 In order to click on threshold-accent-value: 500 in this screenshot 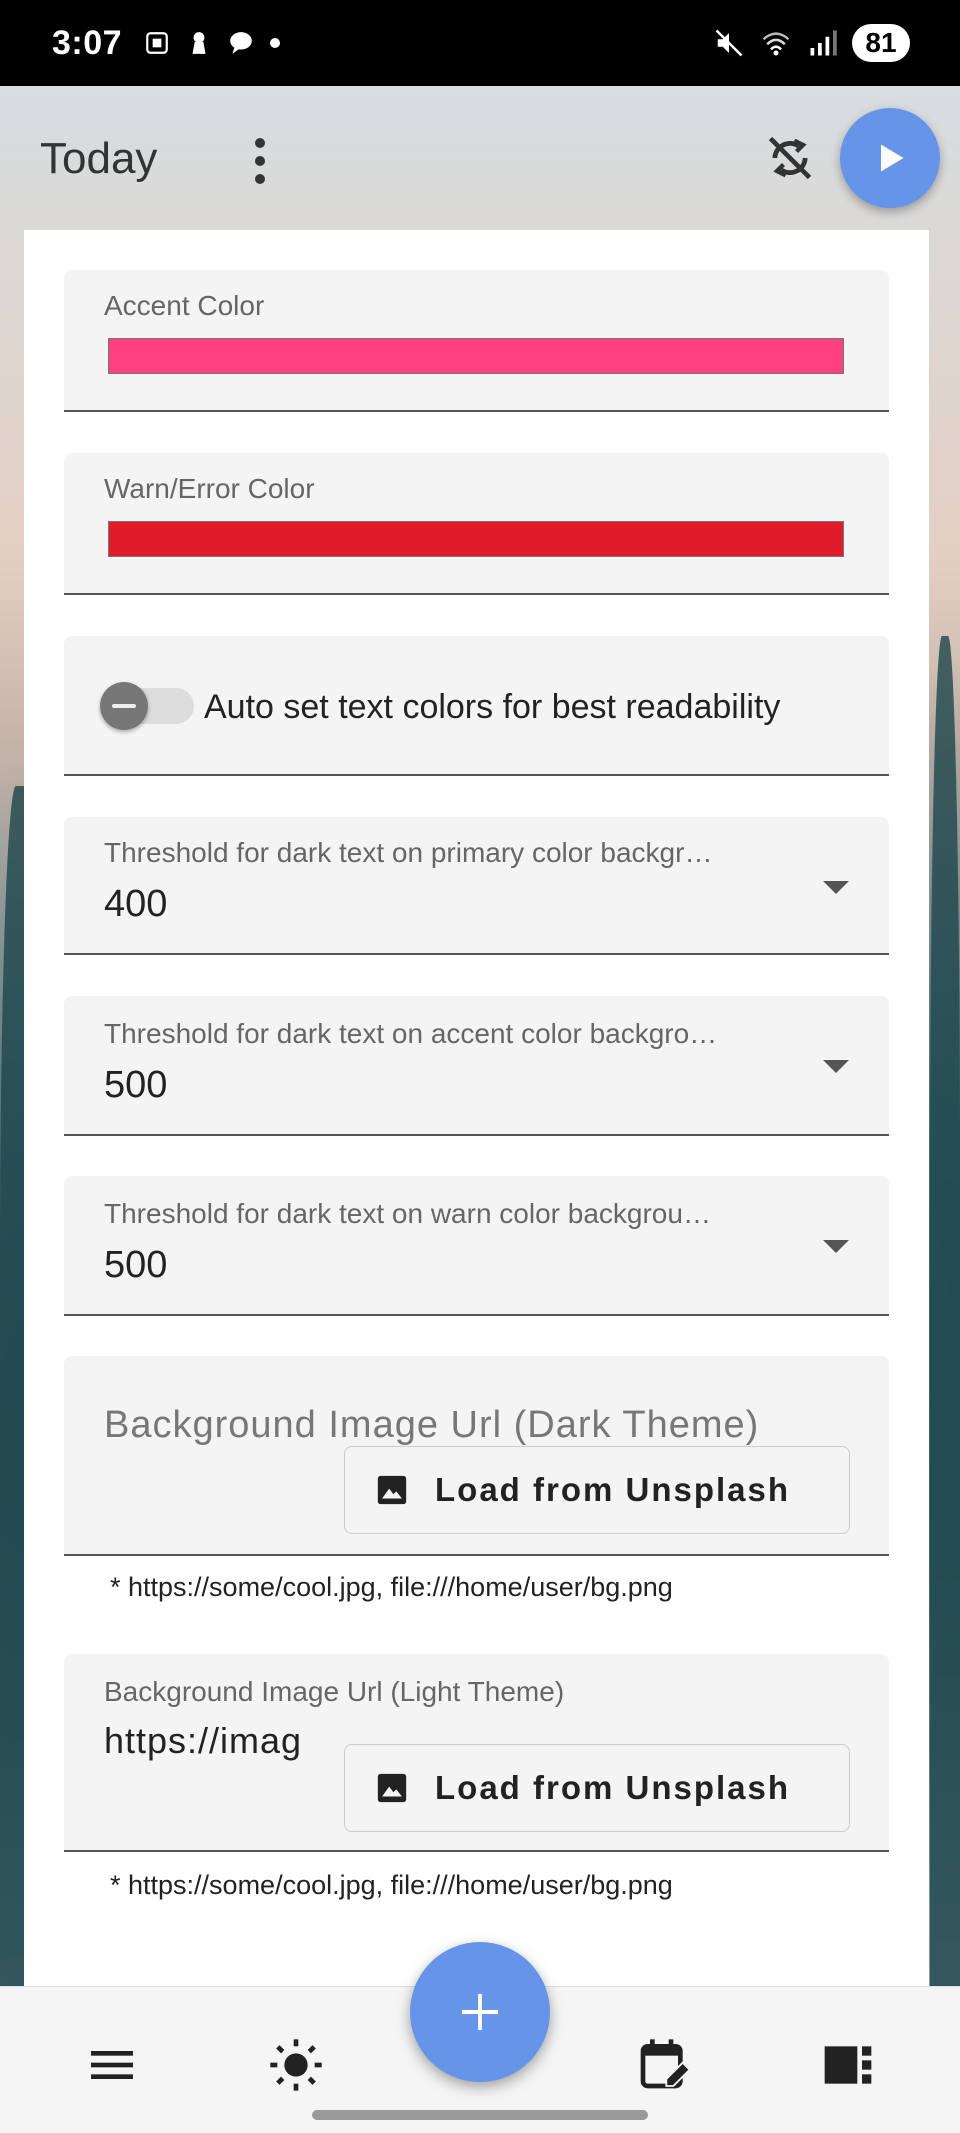, I will do `click(136, 1085)`.